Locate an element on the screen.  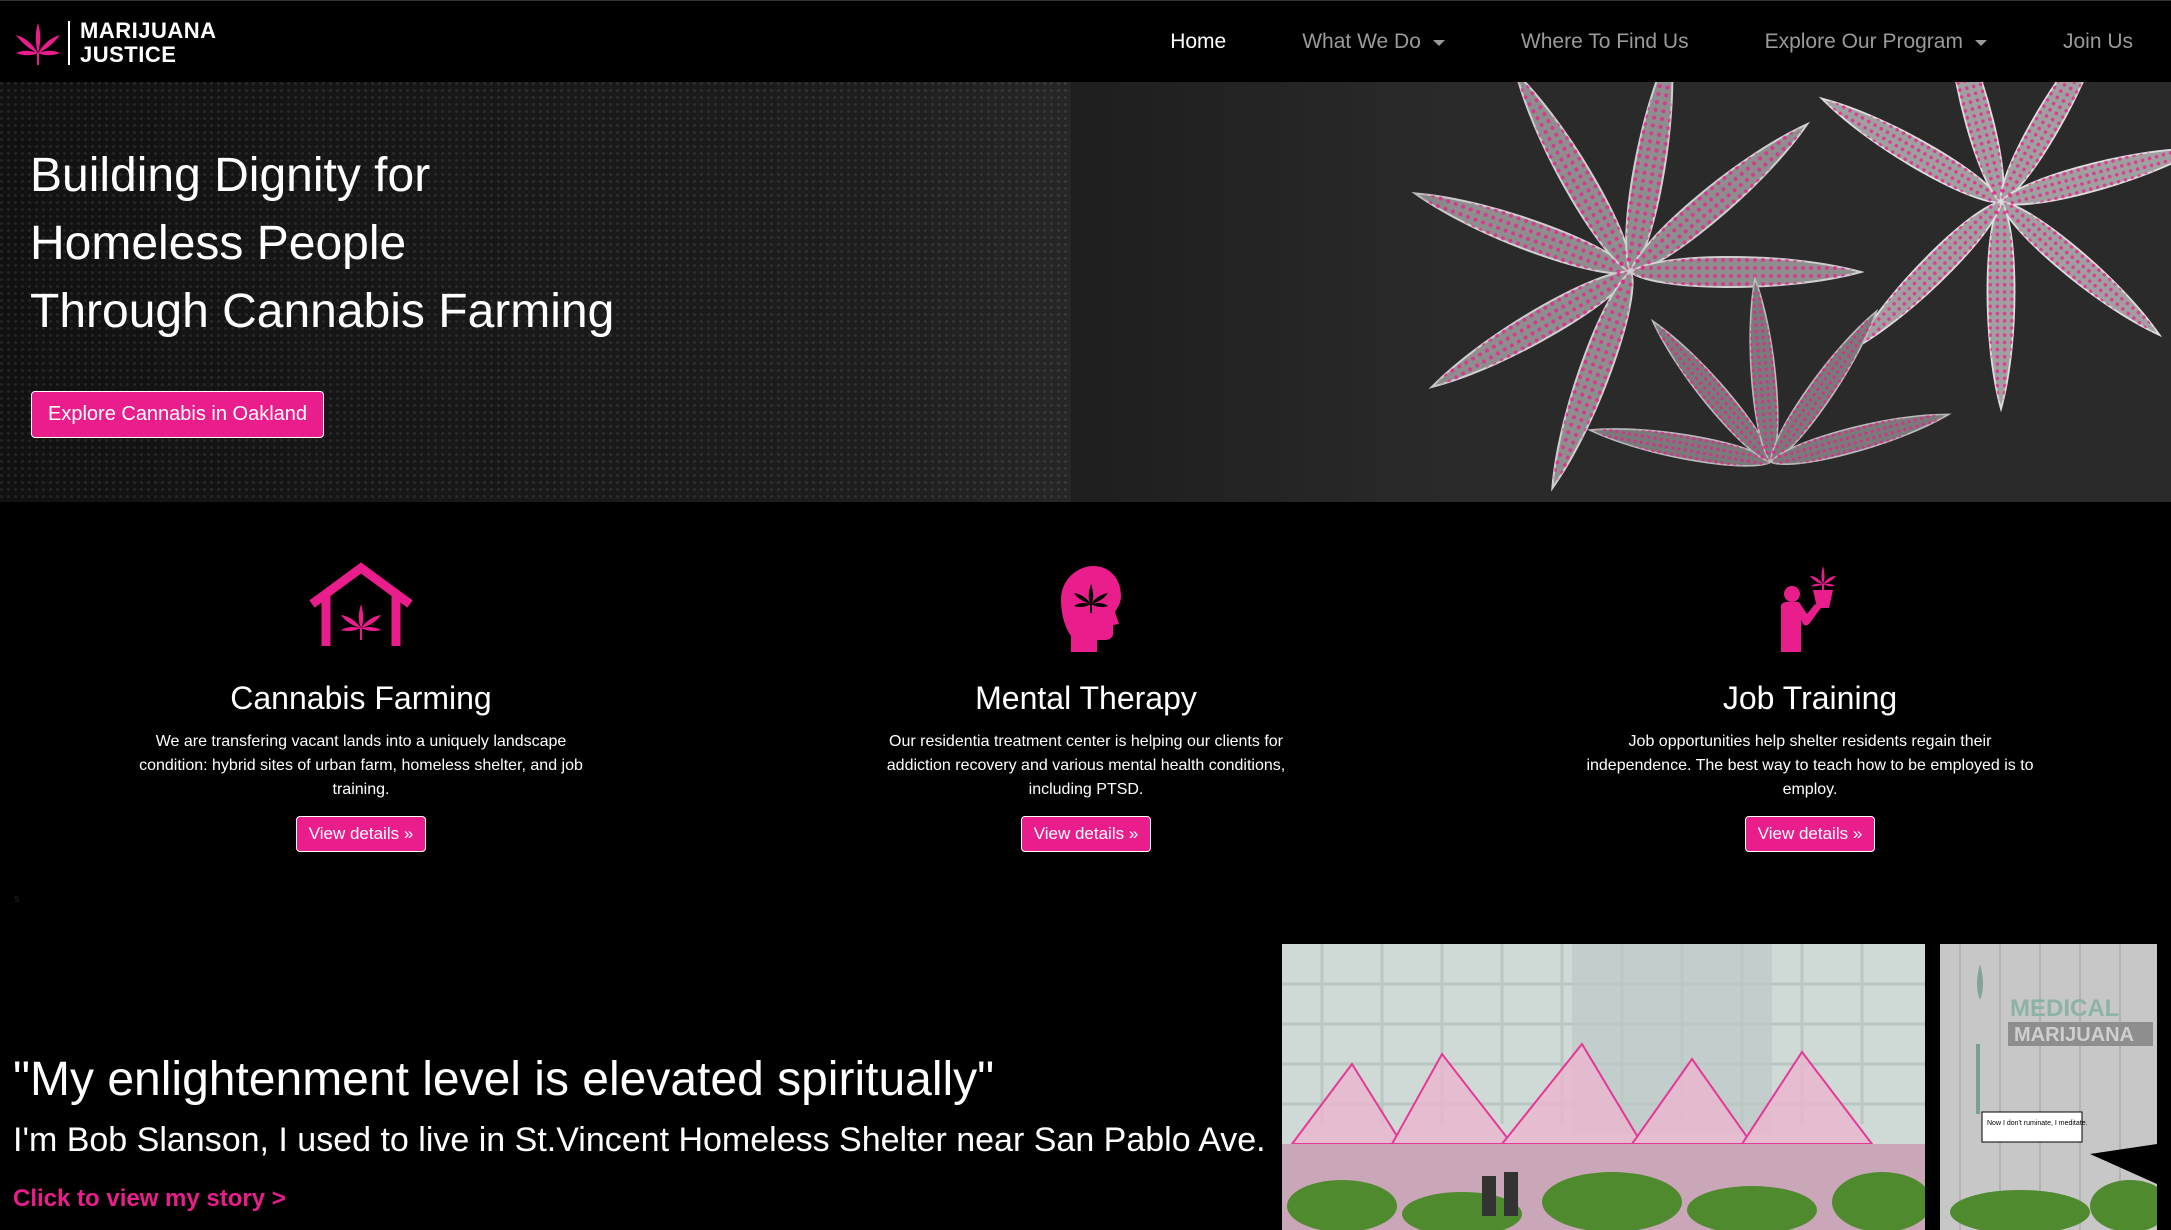
head-cannabis-icon is located at coordinates (1091, 609).